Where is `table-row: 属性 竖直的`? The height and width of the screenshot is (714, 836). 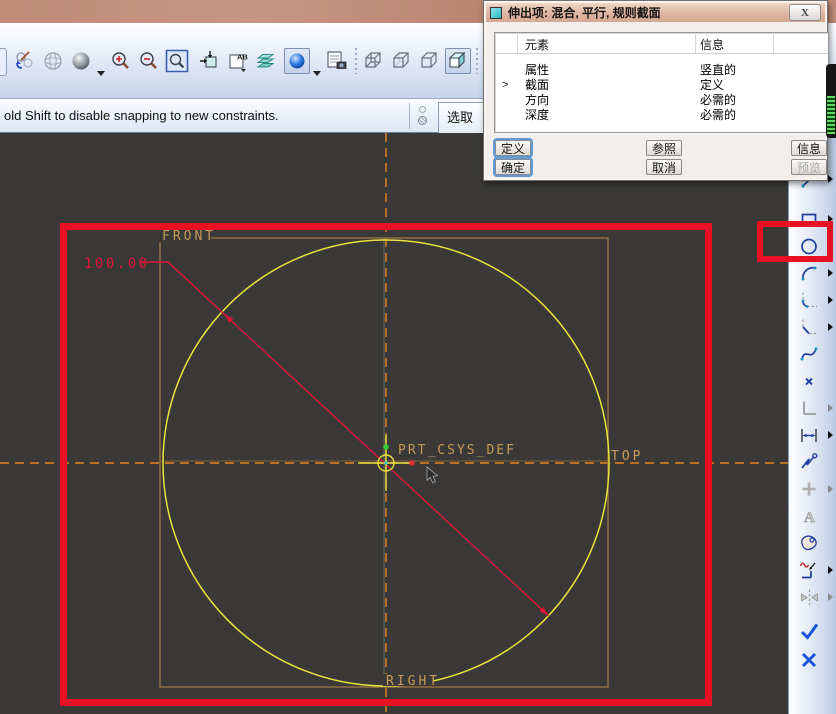
table-row: 属性 竖直的 is located at coordinates (661, 70).